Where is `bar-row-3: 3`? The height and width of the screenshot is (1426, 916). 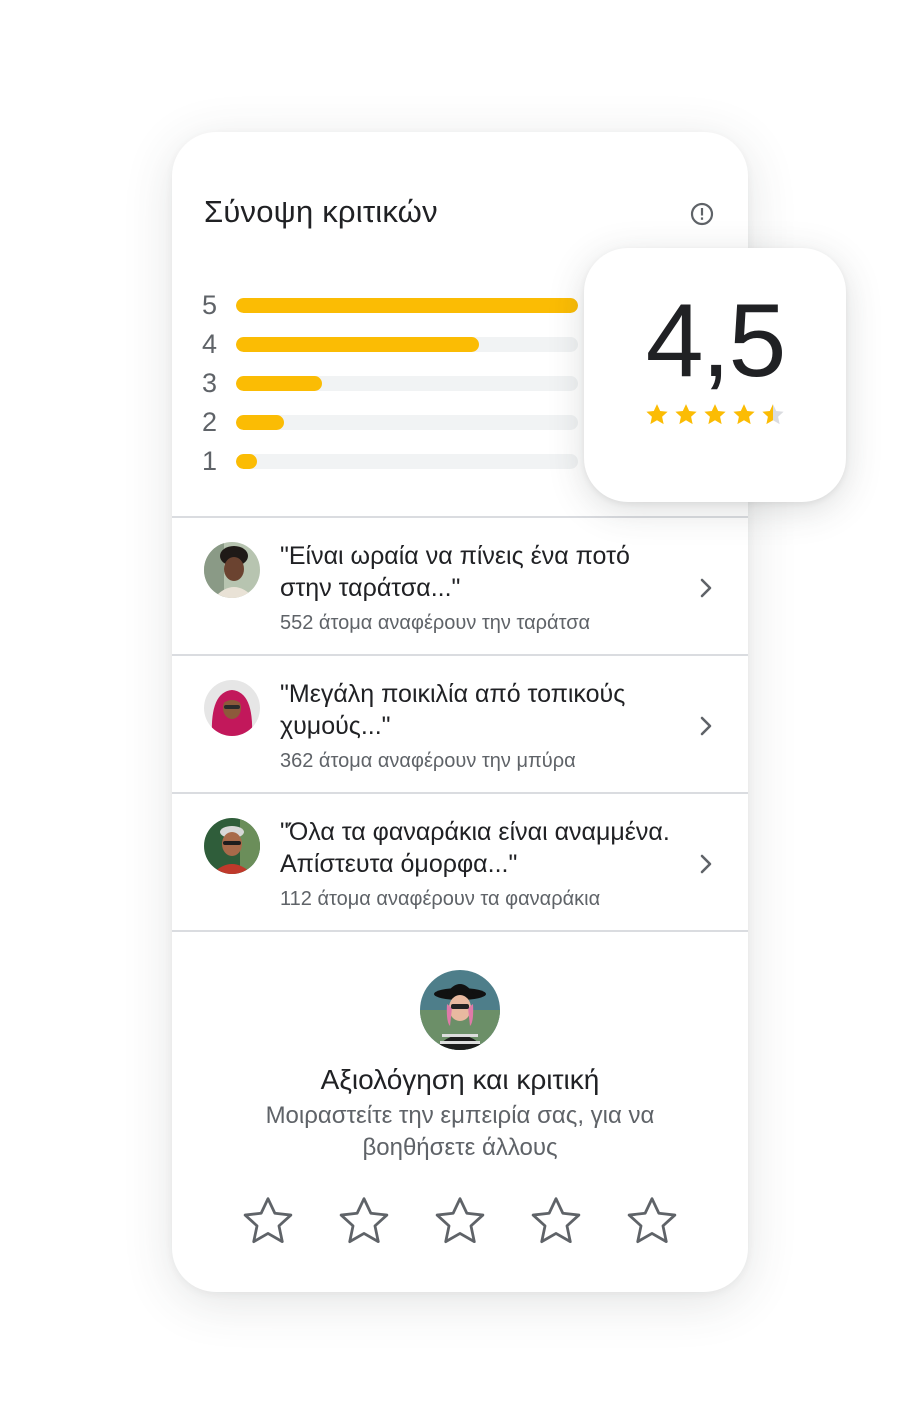 bar-row-3: 3 is located at coordinates (392, 383).